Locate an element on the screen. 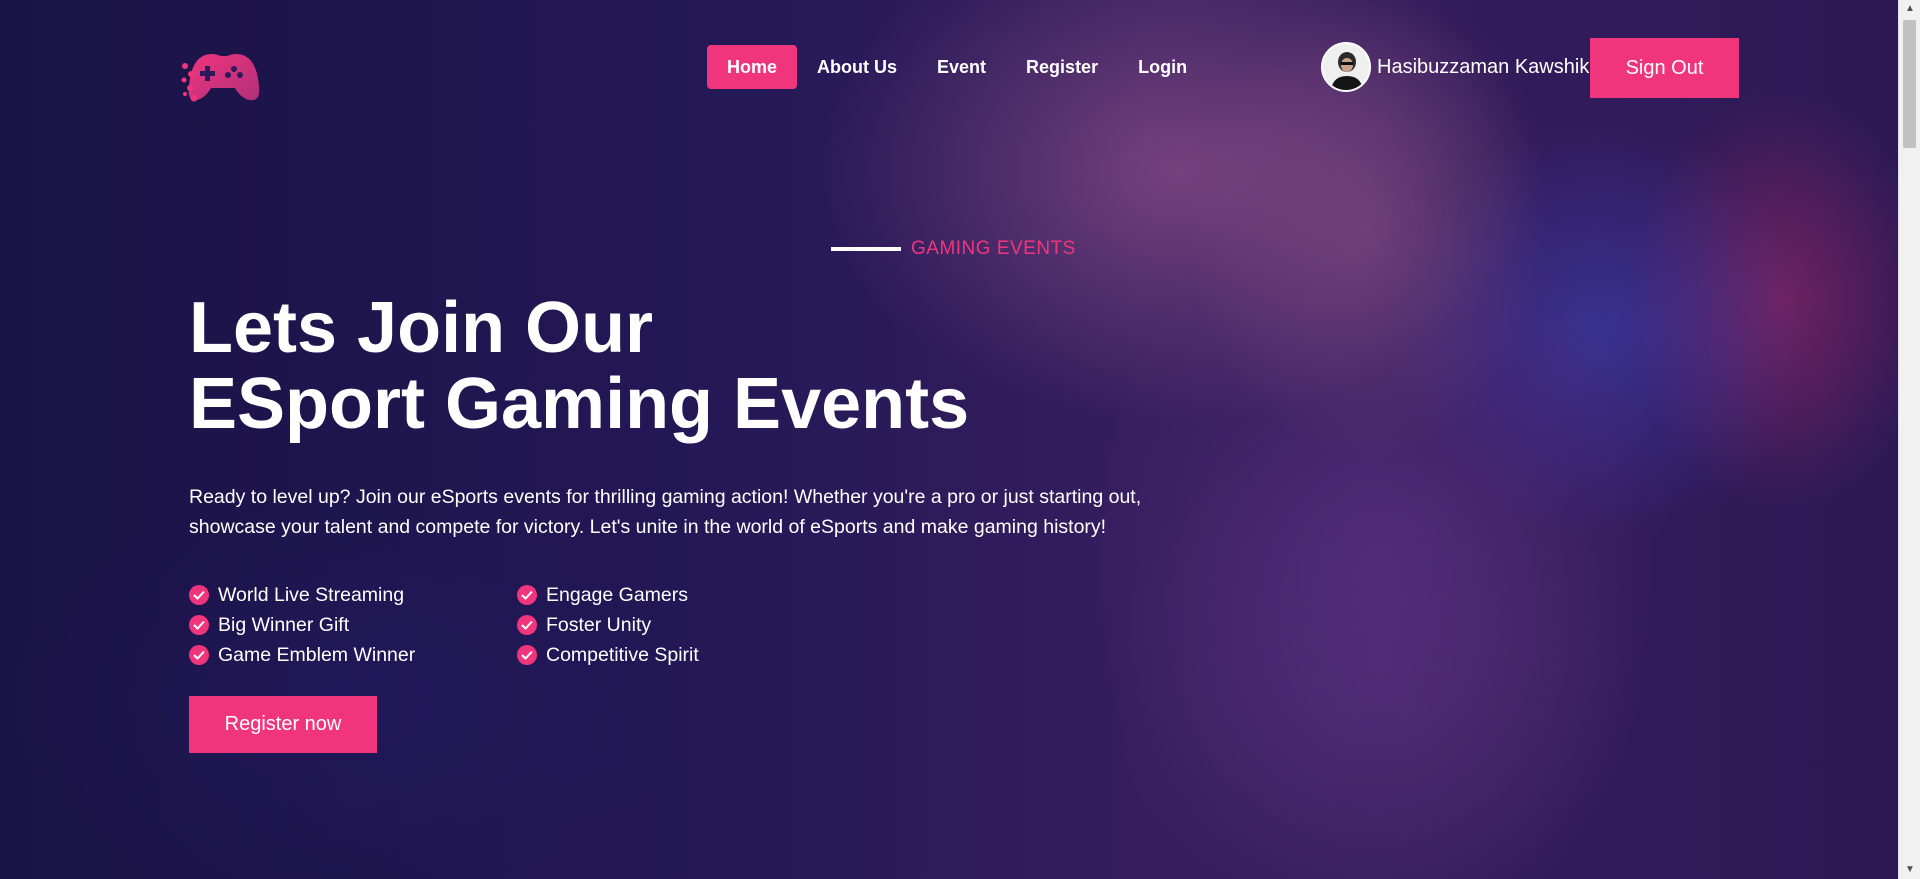  gamepad-icon is located at coordinates (220, 78).